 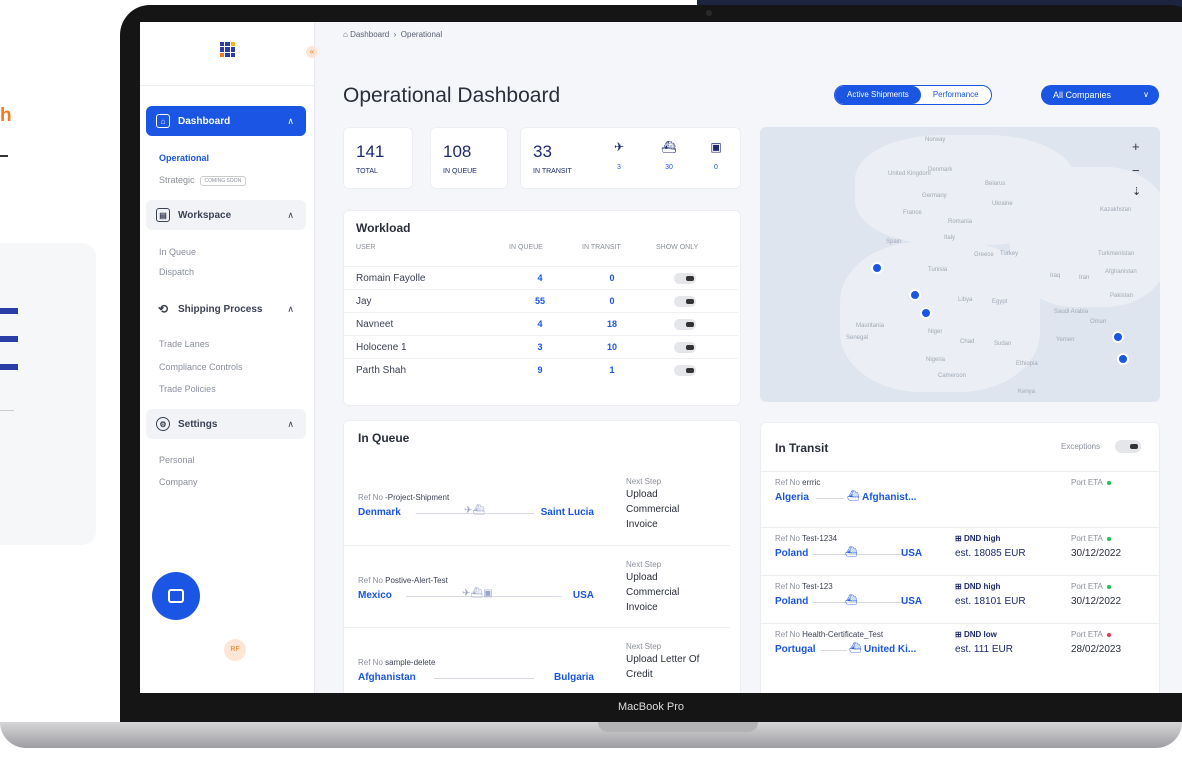 What do you see at coordinates (601, 247) in the screenshot?
I see `column-header: IN TRANSIT` at bounding box center [601, 247].